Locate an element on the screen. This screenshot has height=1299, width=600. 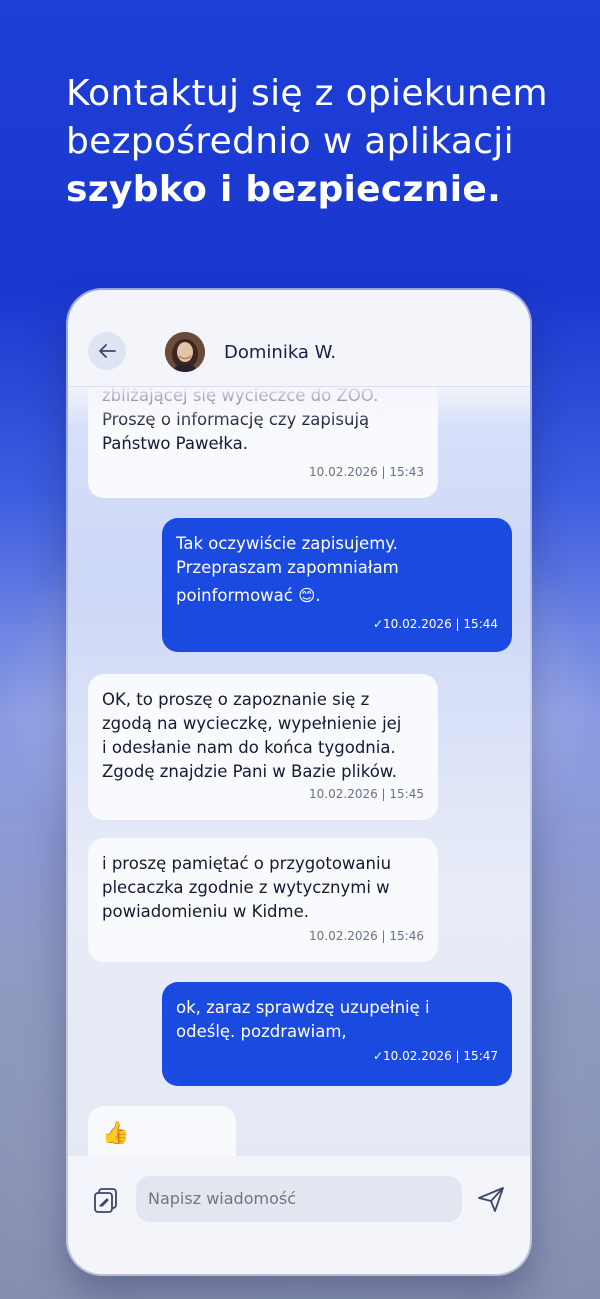
avatar is located at coordinates (185, 352).